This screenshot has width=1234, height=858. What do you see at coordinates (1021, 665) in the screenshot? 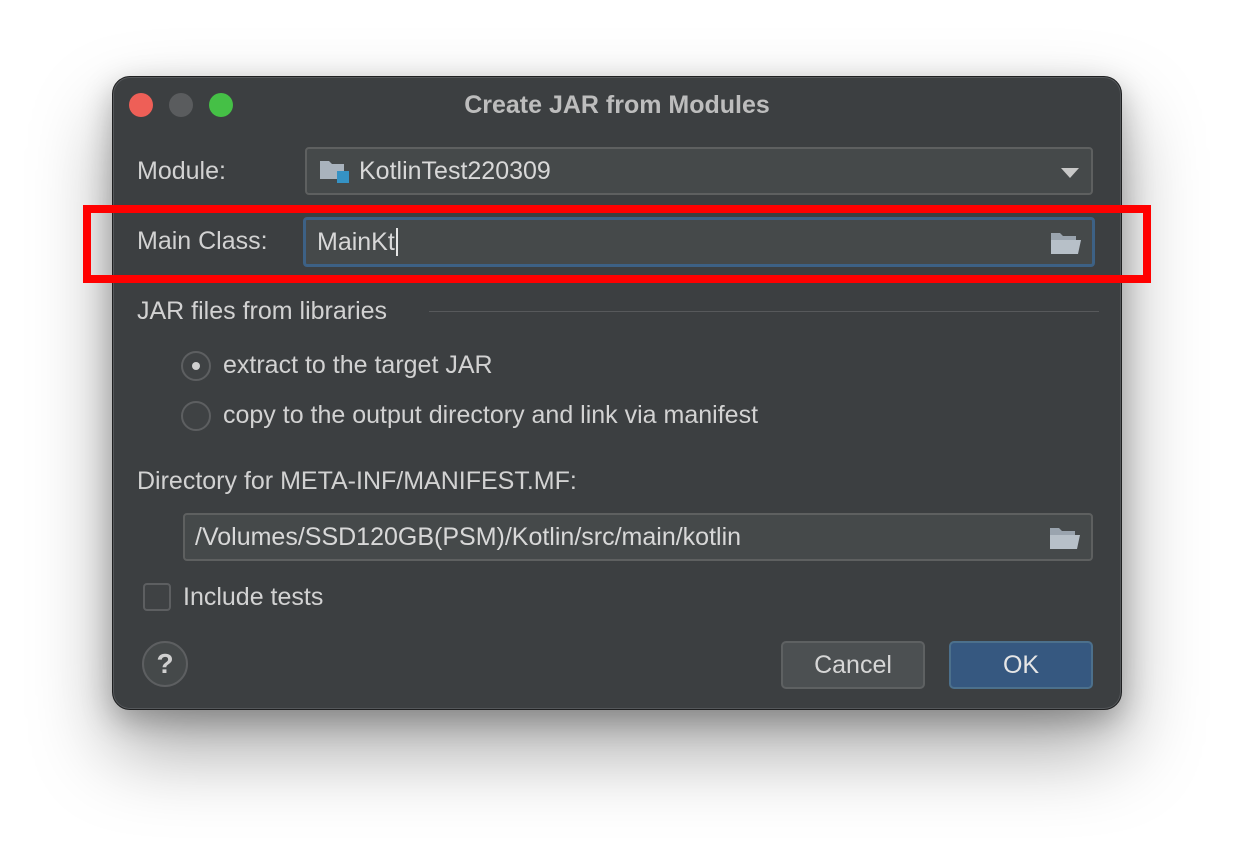
I see `ok-button: OK` at bounding box center [1021, 665].